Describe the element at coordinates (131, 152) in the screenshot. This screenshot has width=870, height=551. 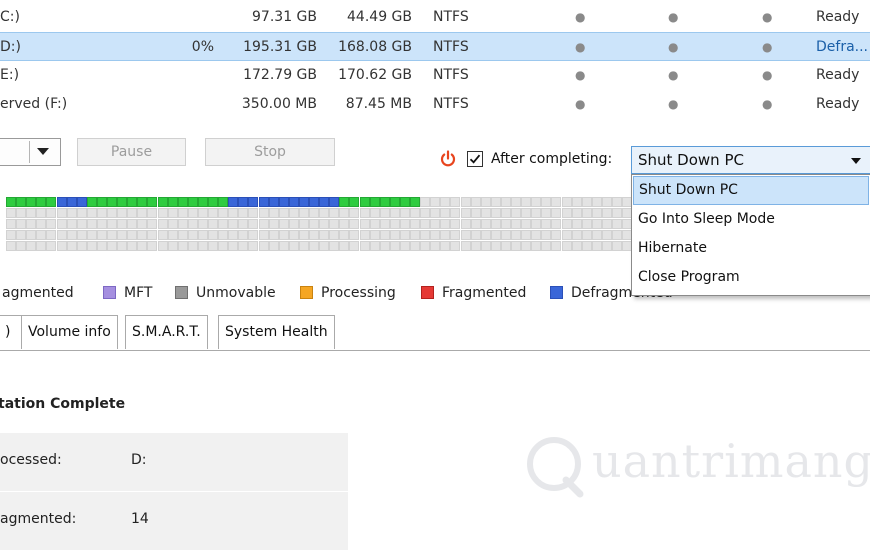
I see `pause-button: Pause` at that location.